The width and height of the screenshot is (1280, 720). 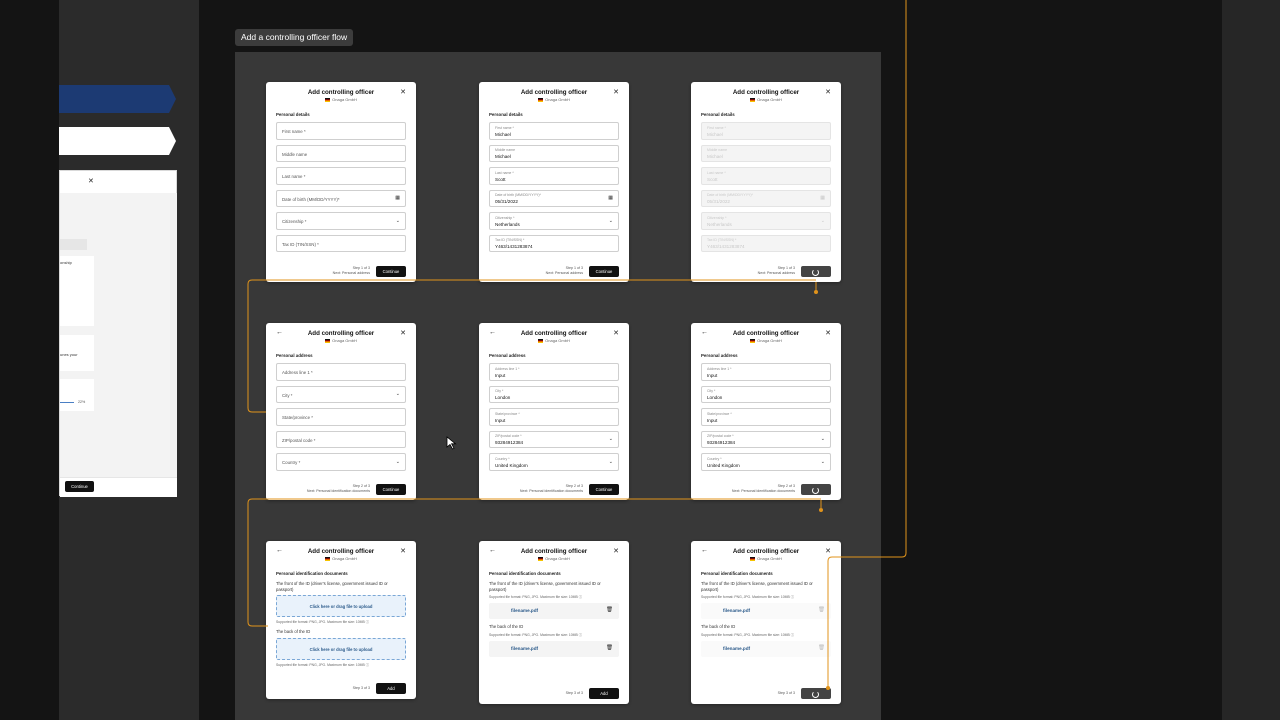 I want to click on back-id-label: The back of the ID, so click(x=293, y=631).